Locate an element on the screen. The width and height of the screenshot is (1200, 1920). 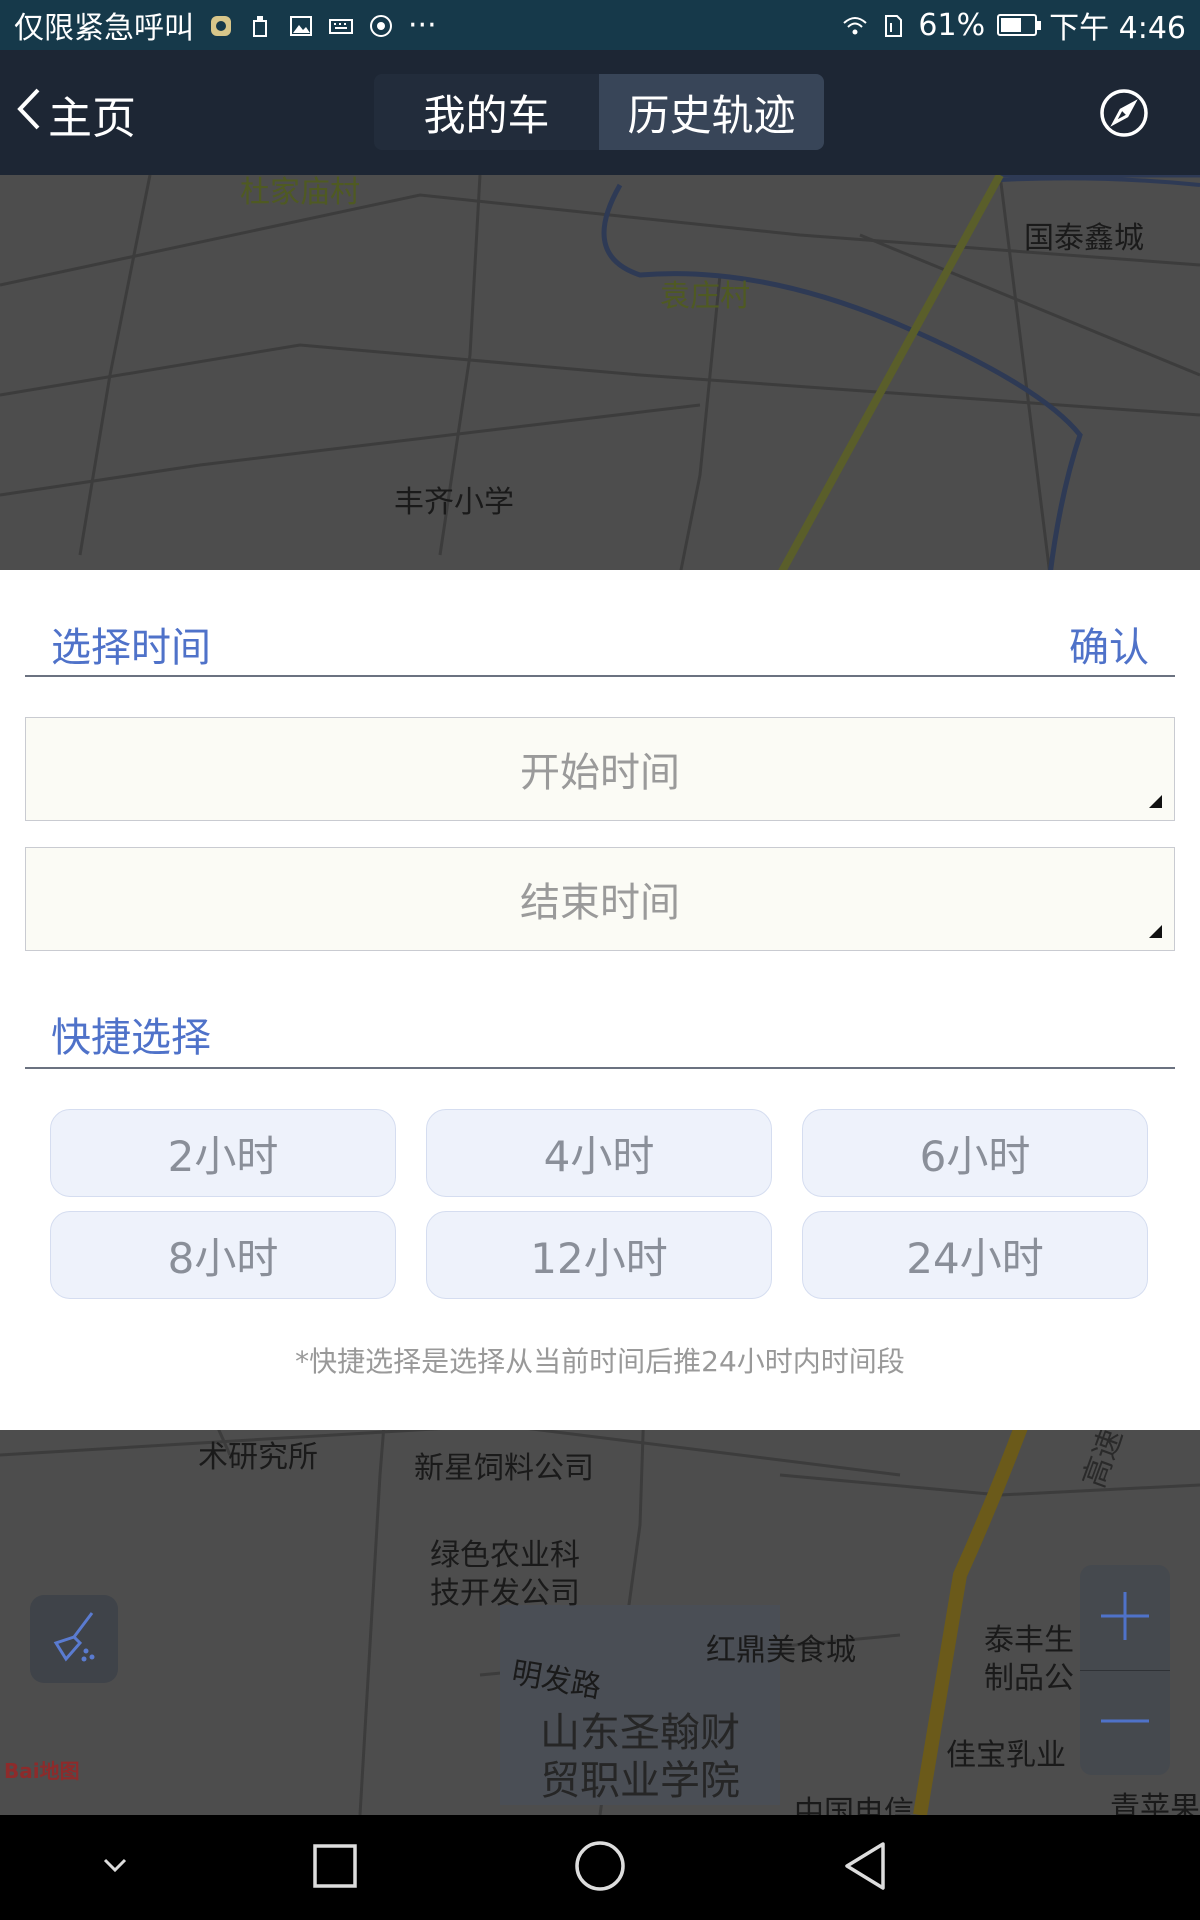
sim-icon is located at coordinates (893, 25).